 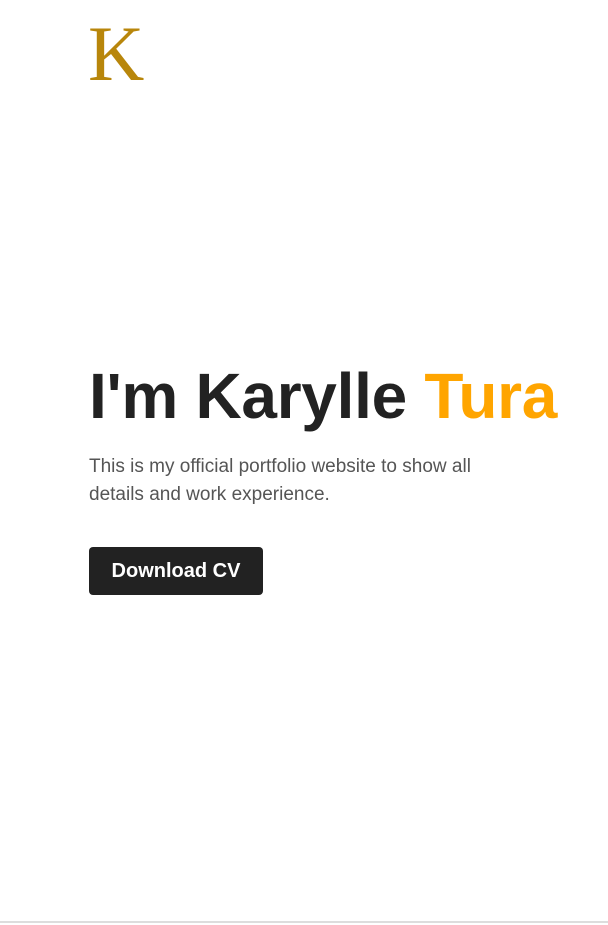 What do you see at coordinates (257, 396) in the screenshot?
I see `hero-title-name: I'm Karylle` at bounding box center [257, 396].